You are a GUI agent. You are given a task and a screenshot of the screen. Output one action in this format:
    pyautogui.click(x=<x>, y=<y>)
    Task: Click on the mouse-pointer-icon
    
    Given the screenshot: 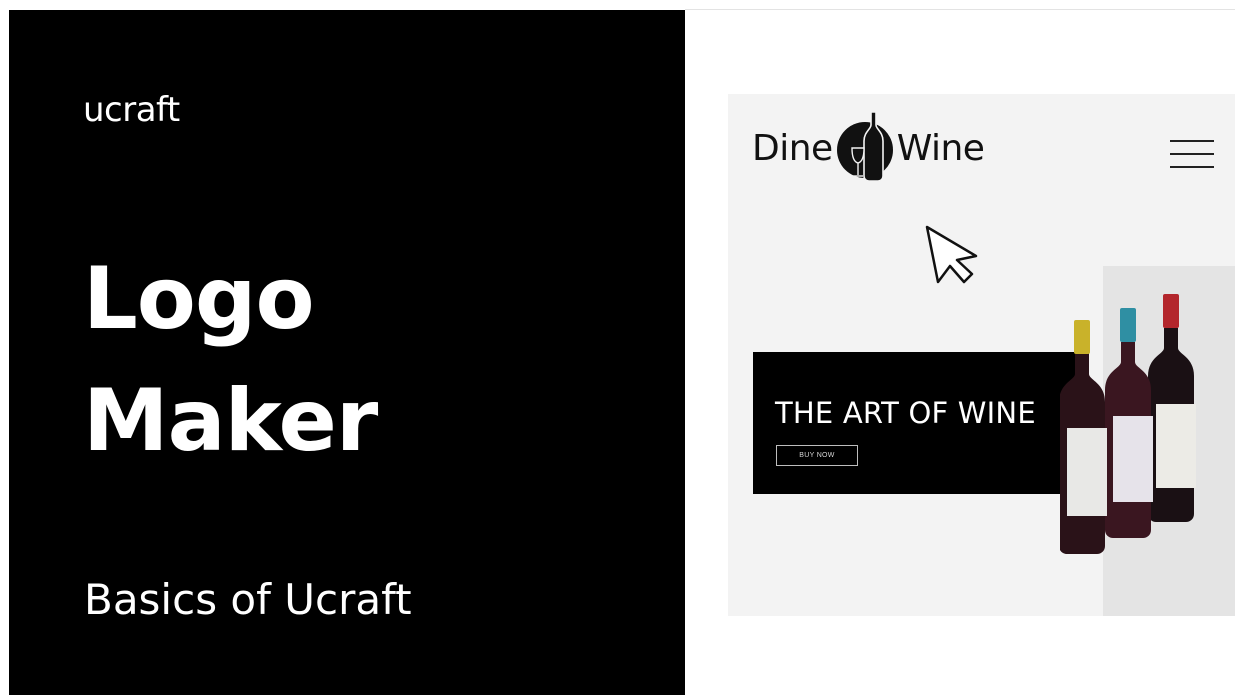 What is the action you would take?
    pyautogui.click(x=951, y=254)
    